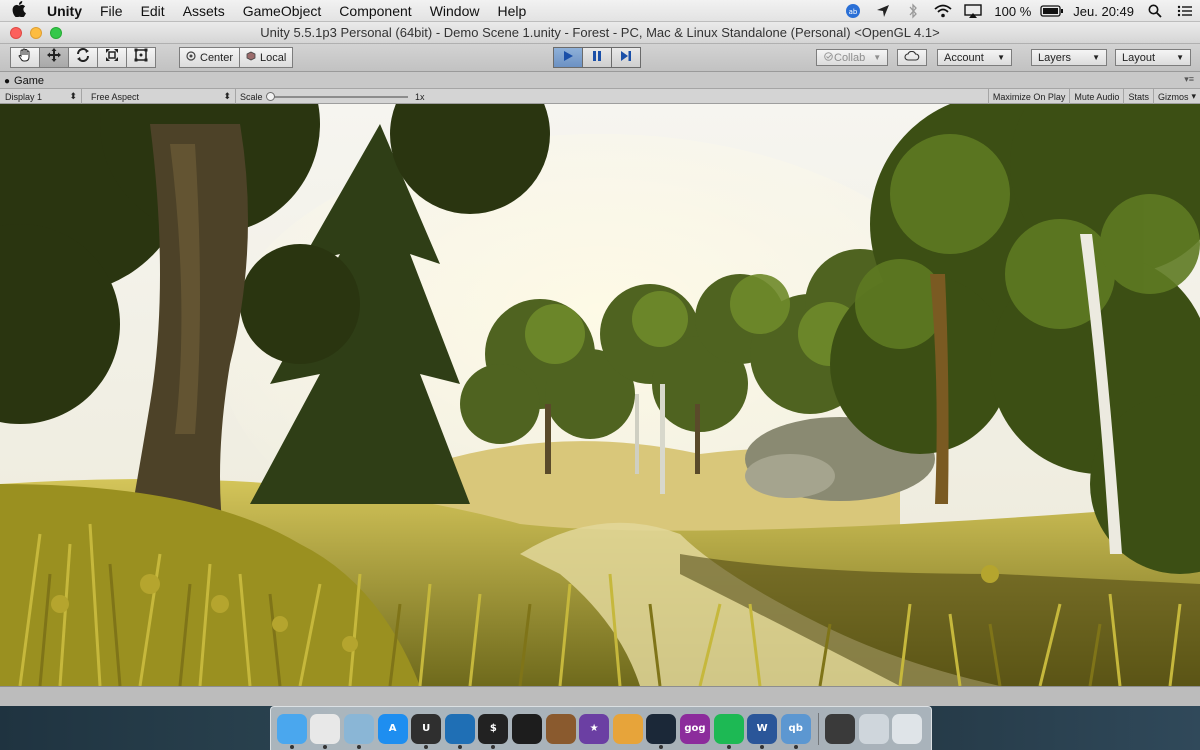  I want to click on cloud-services-button, so click(912, 57).